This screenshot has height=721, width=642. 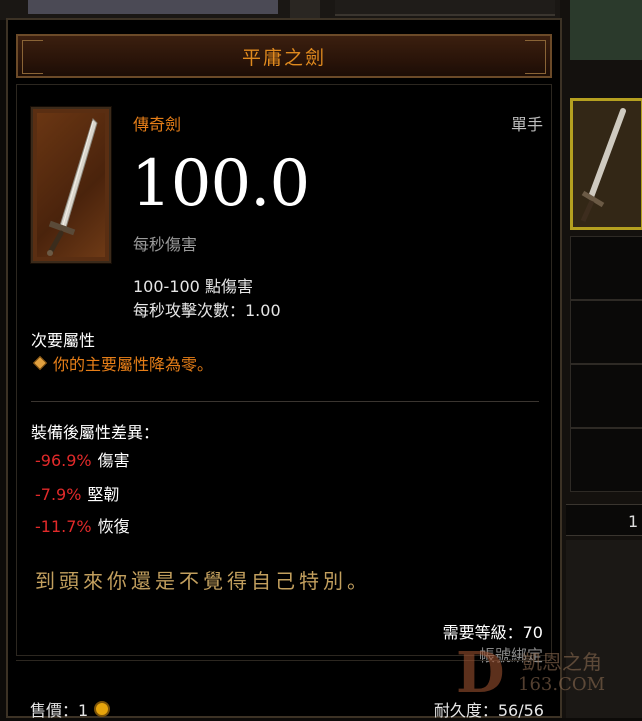 I want to click on item-name: 平庸之劍, so click(x=283, y=57).